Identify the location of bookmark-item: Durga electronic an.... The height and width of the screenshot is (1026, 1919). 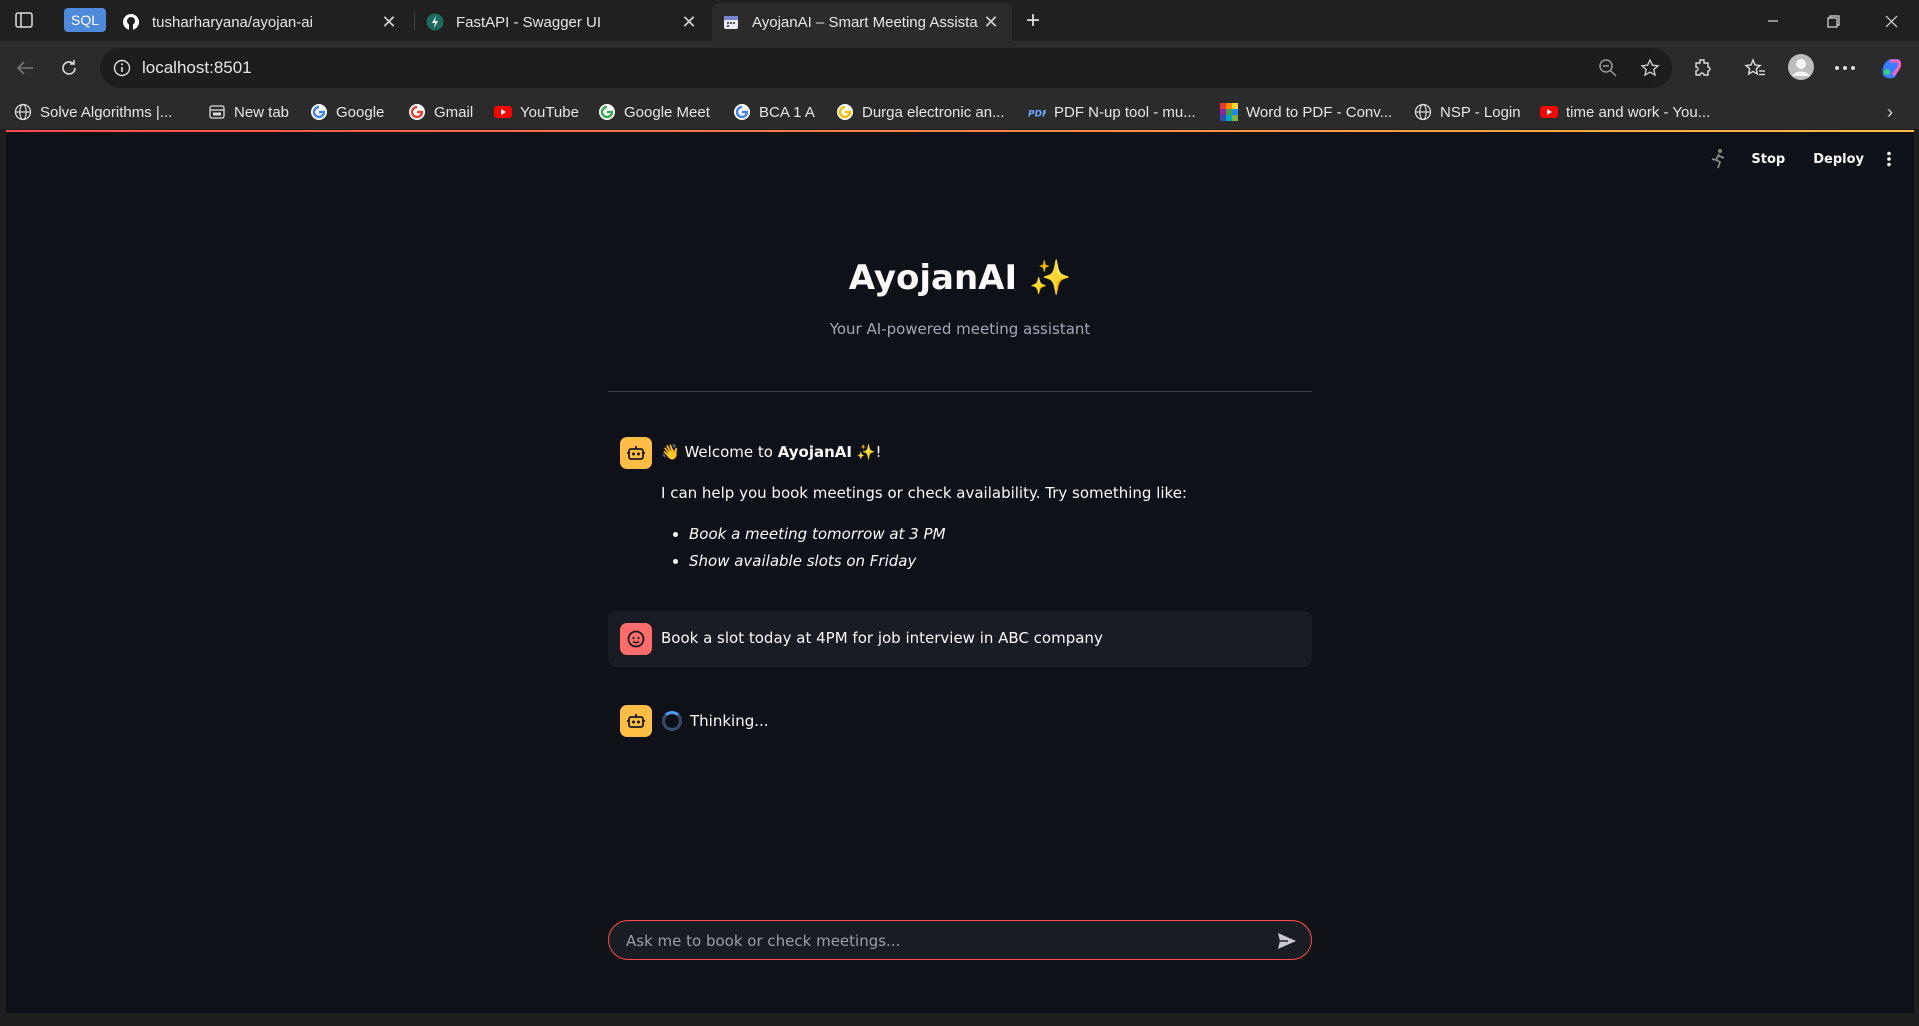
(920, 112).